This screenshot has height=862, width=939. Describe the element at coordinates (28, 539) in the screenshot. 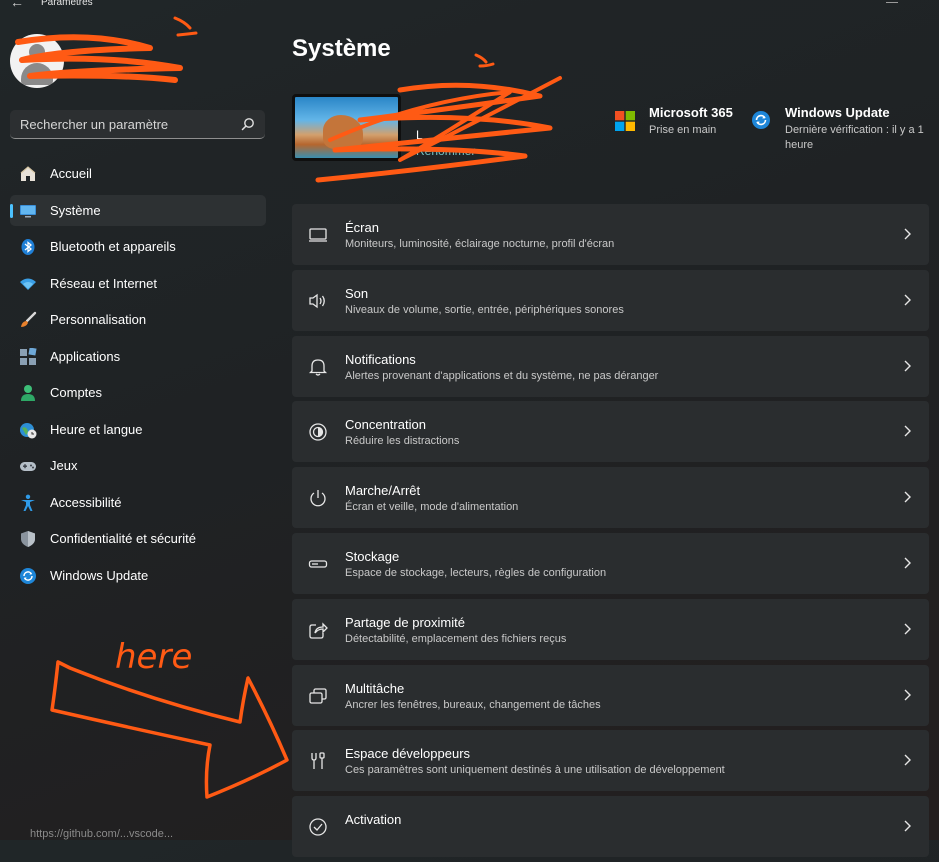

I see `shield-icon` at that location.